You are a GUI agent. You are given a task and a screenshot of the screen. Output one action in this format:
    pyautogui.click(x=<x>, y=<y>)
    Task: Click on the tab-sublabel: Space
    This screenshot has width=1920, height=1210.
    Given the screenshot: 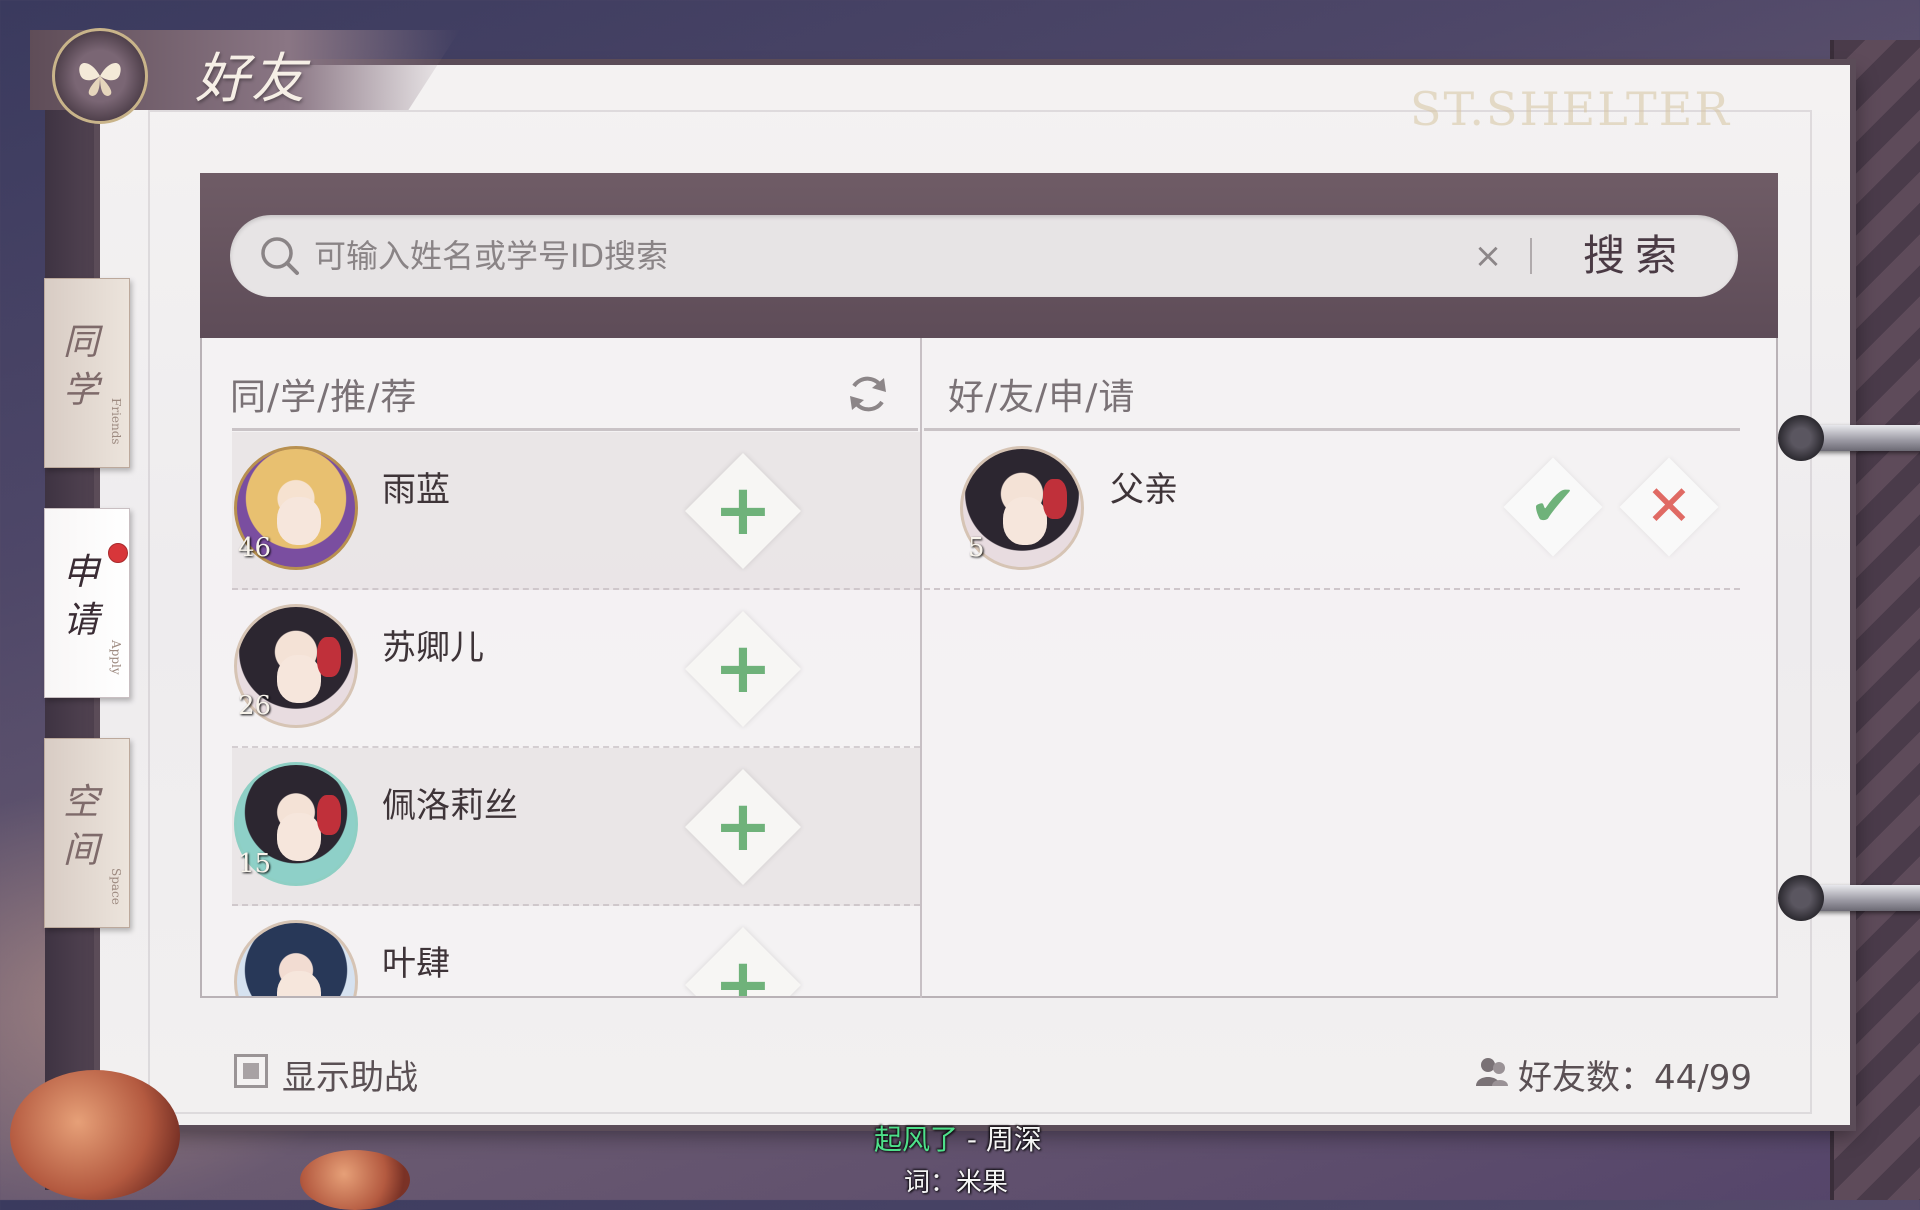 What is the action you would take?
    pyautogui.click(x=116, y=886)
    